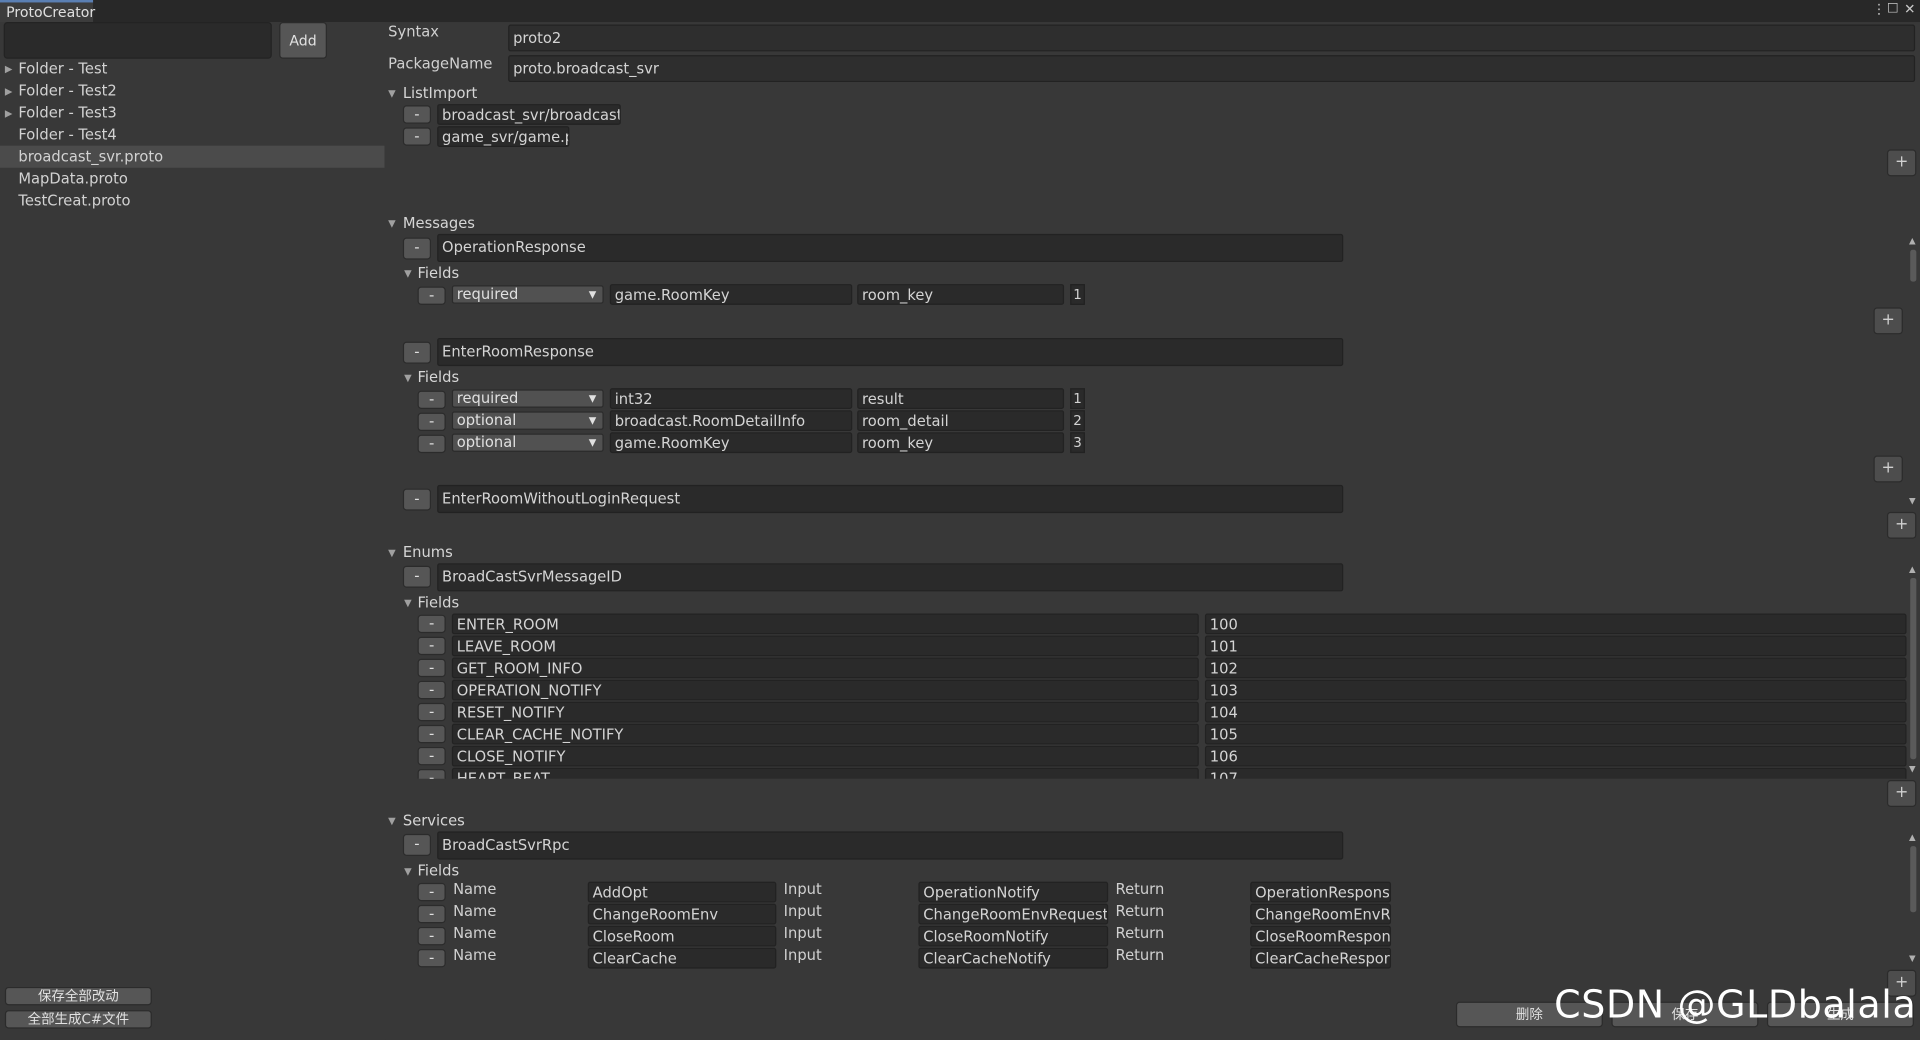 The image size is (1920, 1040). What do you see at coordinates (890, 845) in the screenshot?
I see `service-name-field: BroadCastSvrRpc` at bounding box center [890, 845].